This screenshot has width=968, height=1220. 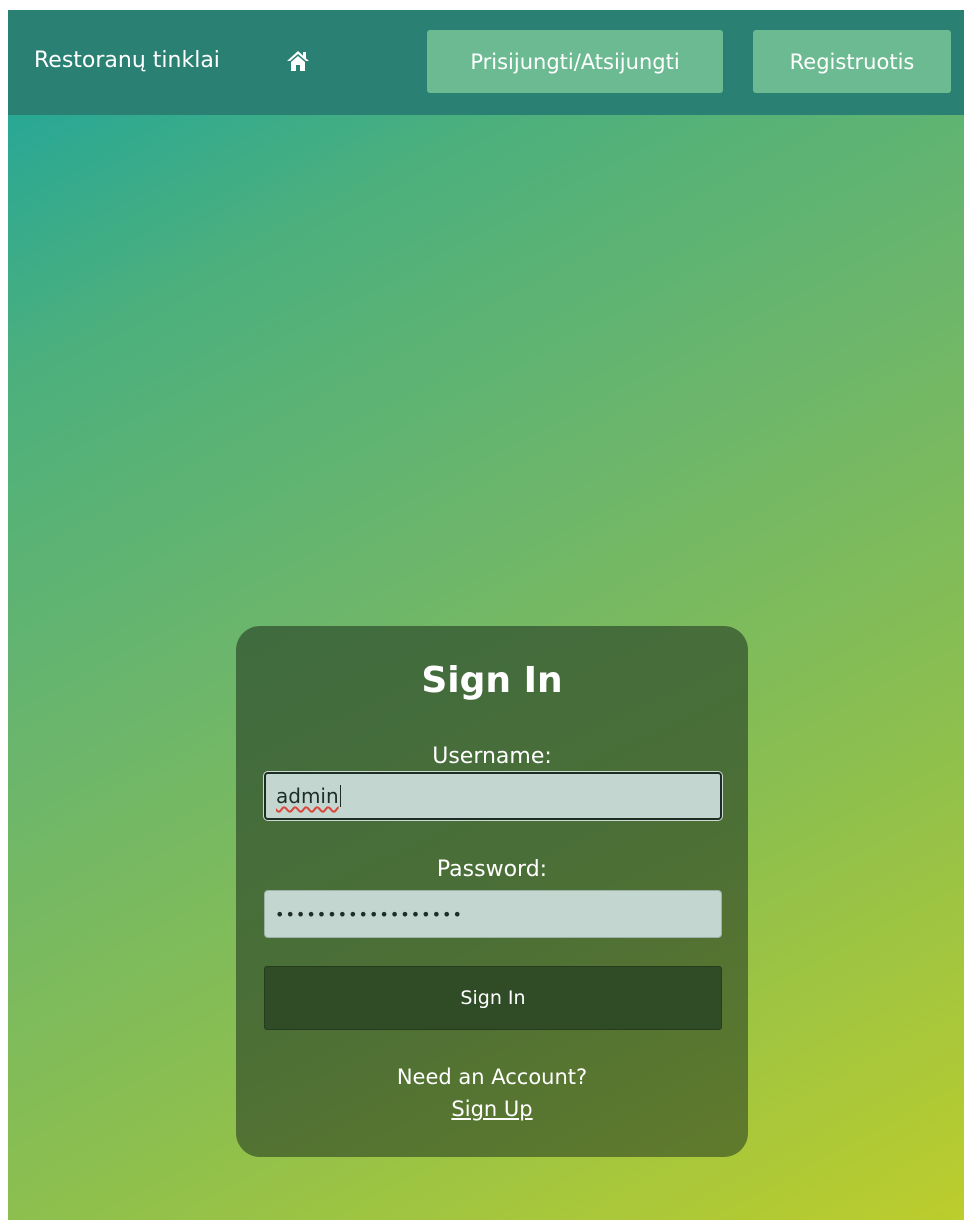 What do you see at coordinates (492, 869) in the screenshot?
I see `password-label: Password:` at bounding box center [492, 869].